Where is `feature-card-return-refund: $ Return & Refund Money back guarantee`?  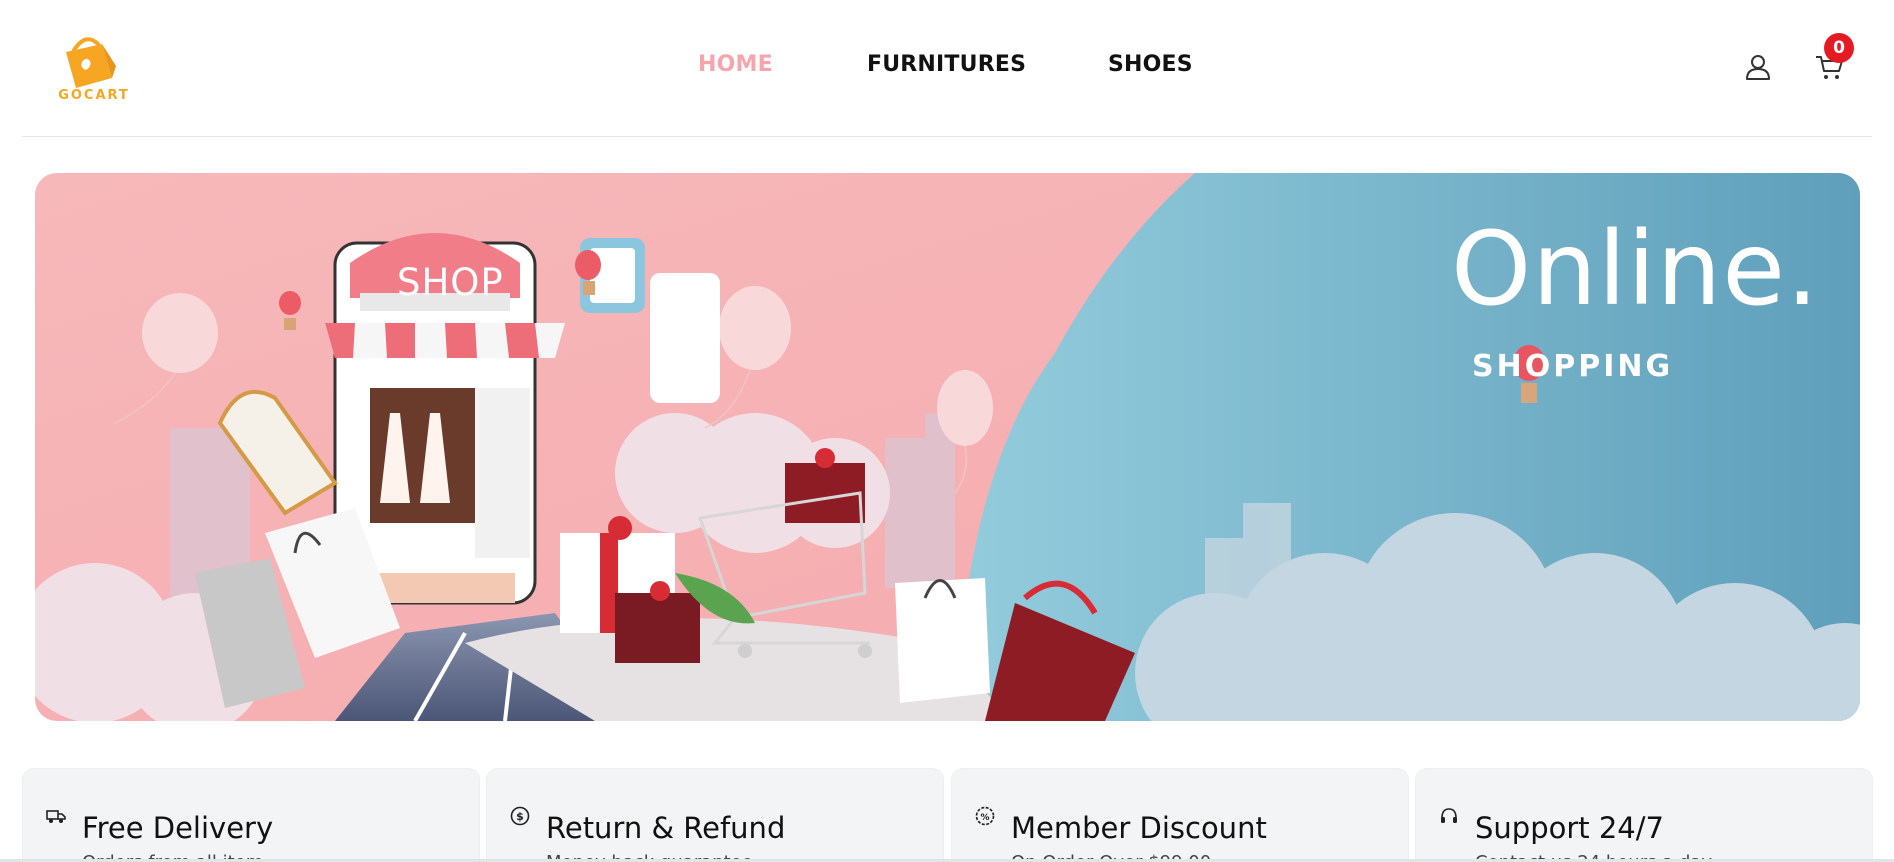
feature-card-return-refund: $ Return & Refund Money back guarantee is located at coordinates (715, 815).